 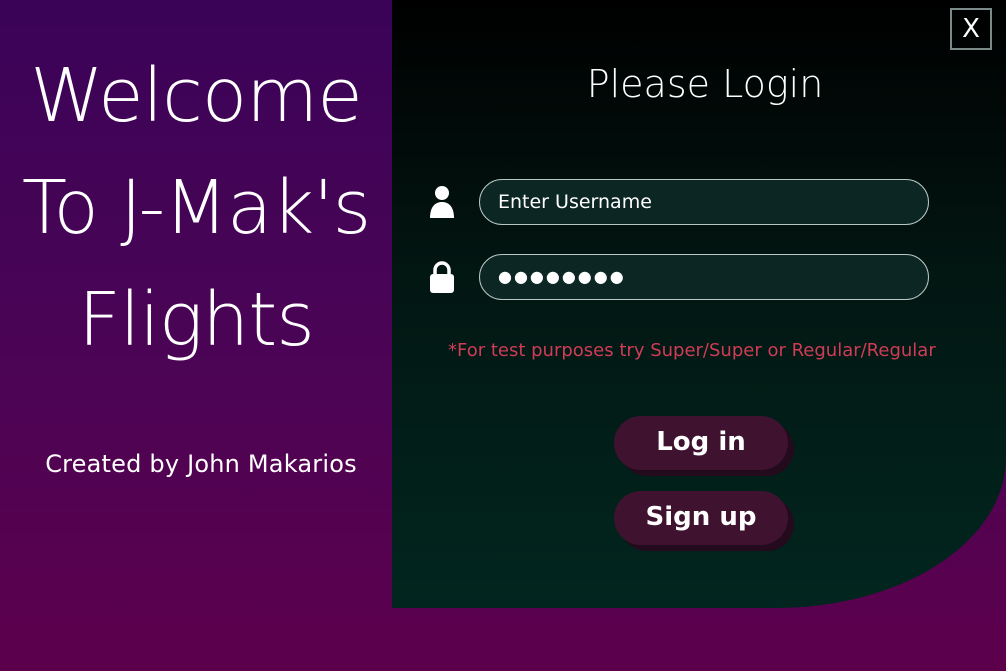 I want to click on welcome-line-1: Welcome, so click(x=196, y=96).